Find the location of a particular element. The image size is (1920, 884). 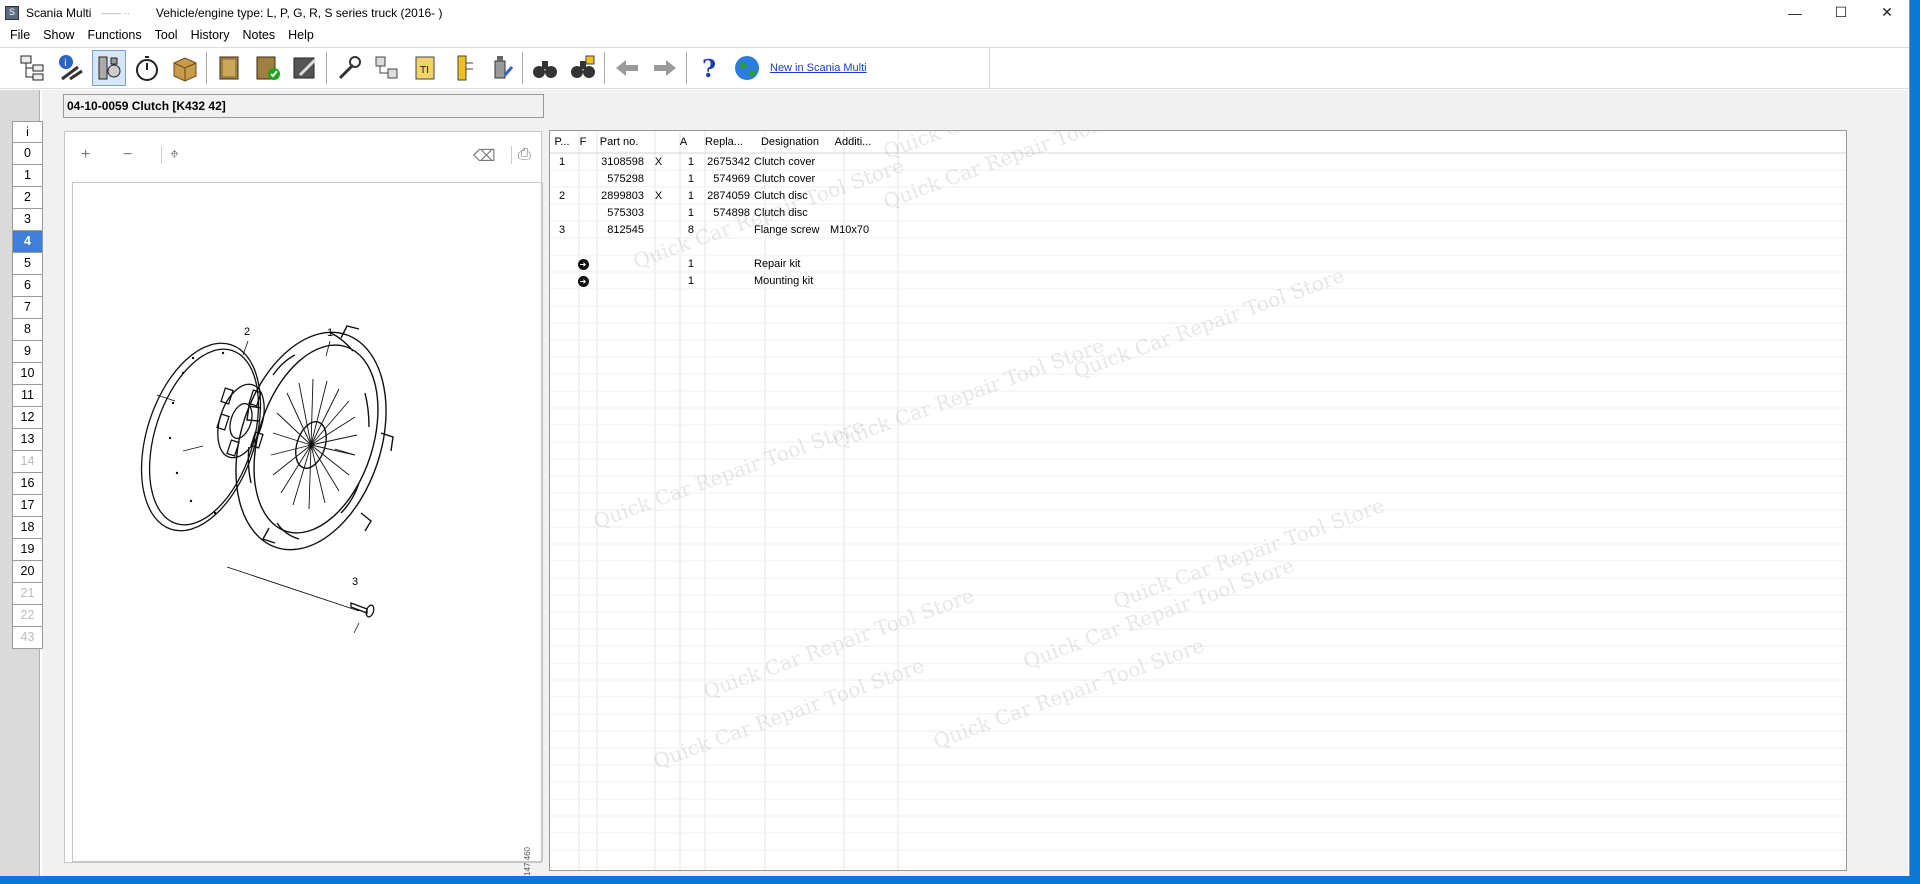

table-row: ➜ 1 Mounting kit is located at coordinates (714, 280).